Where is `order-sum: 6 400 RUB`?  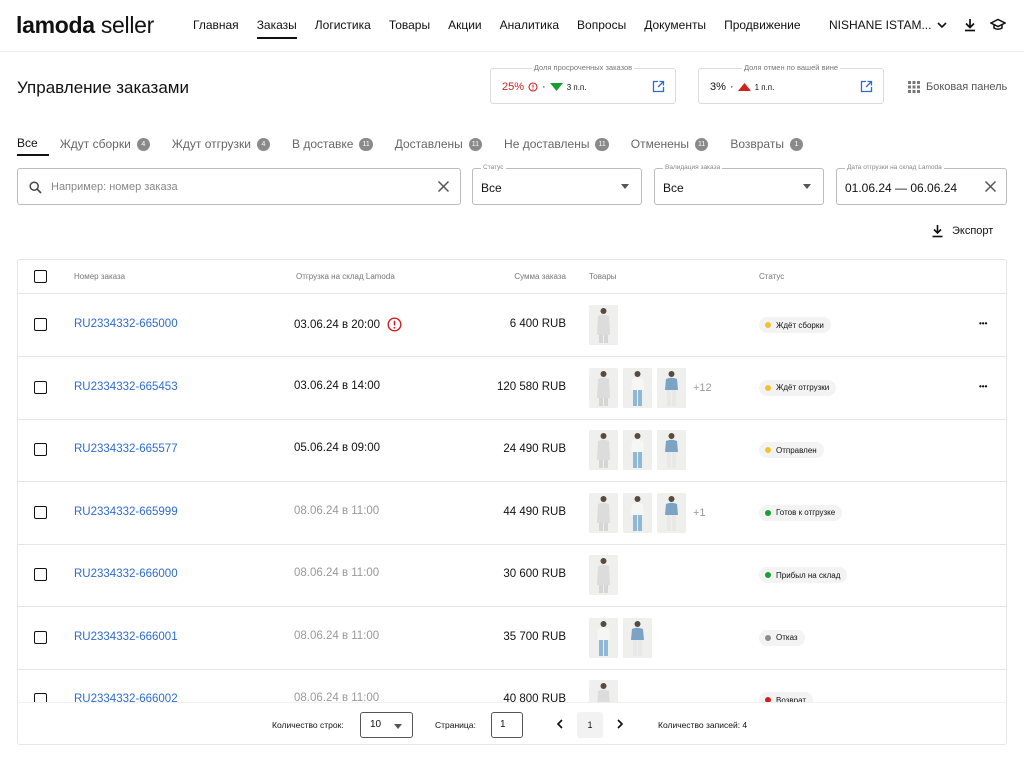 order-sum: 6 400 RUB is located at coordinates (537, 324).